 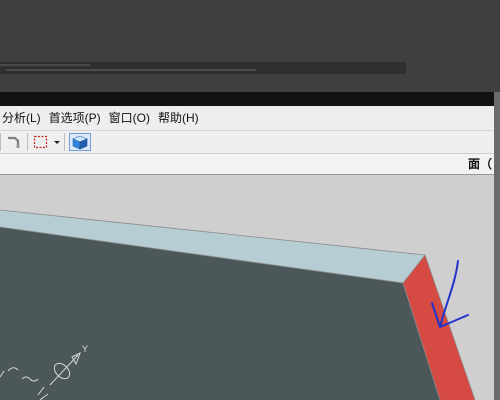 I want to click on panel-header: 面（, so click(x=247, y=164).